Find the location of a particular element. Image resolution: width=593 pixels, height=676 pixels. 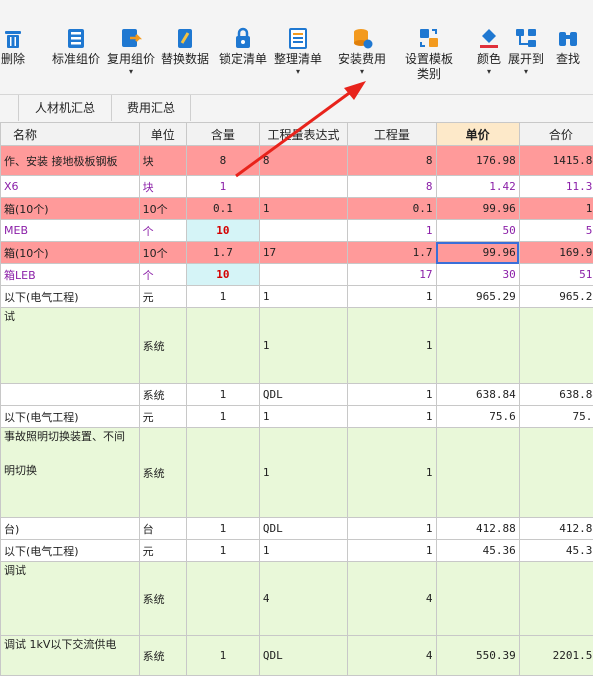

dropdown-arrow-icon: ▾ is located at coordinates (131, 72).